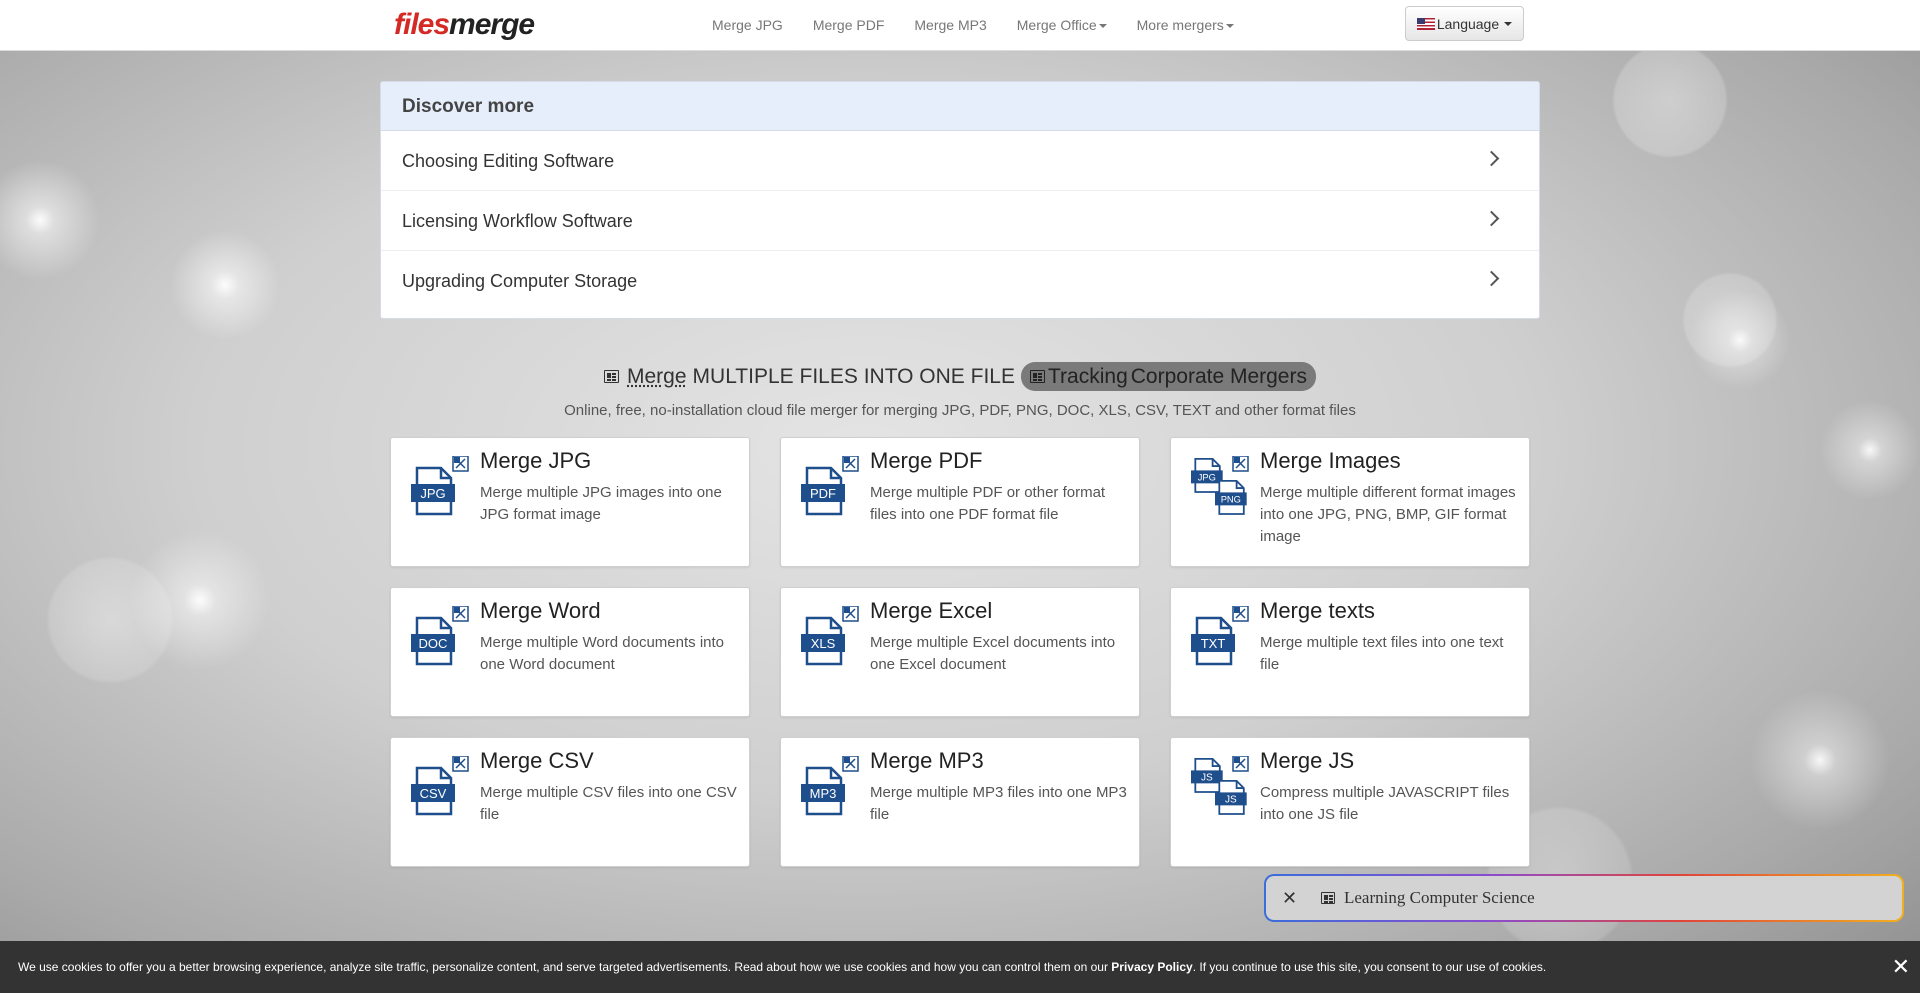 Image resolution: width=1920 pixels, height=993 pixels. I want to click on filesmerge-logo: filesmerge, so click(464, 25).